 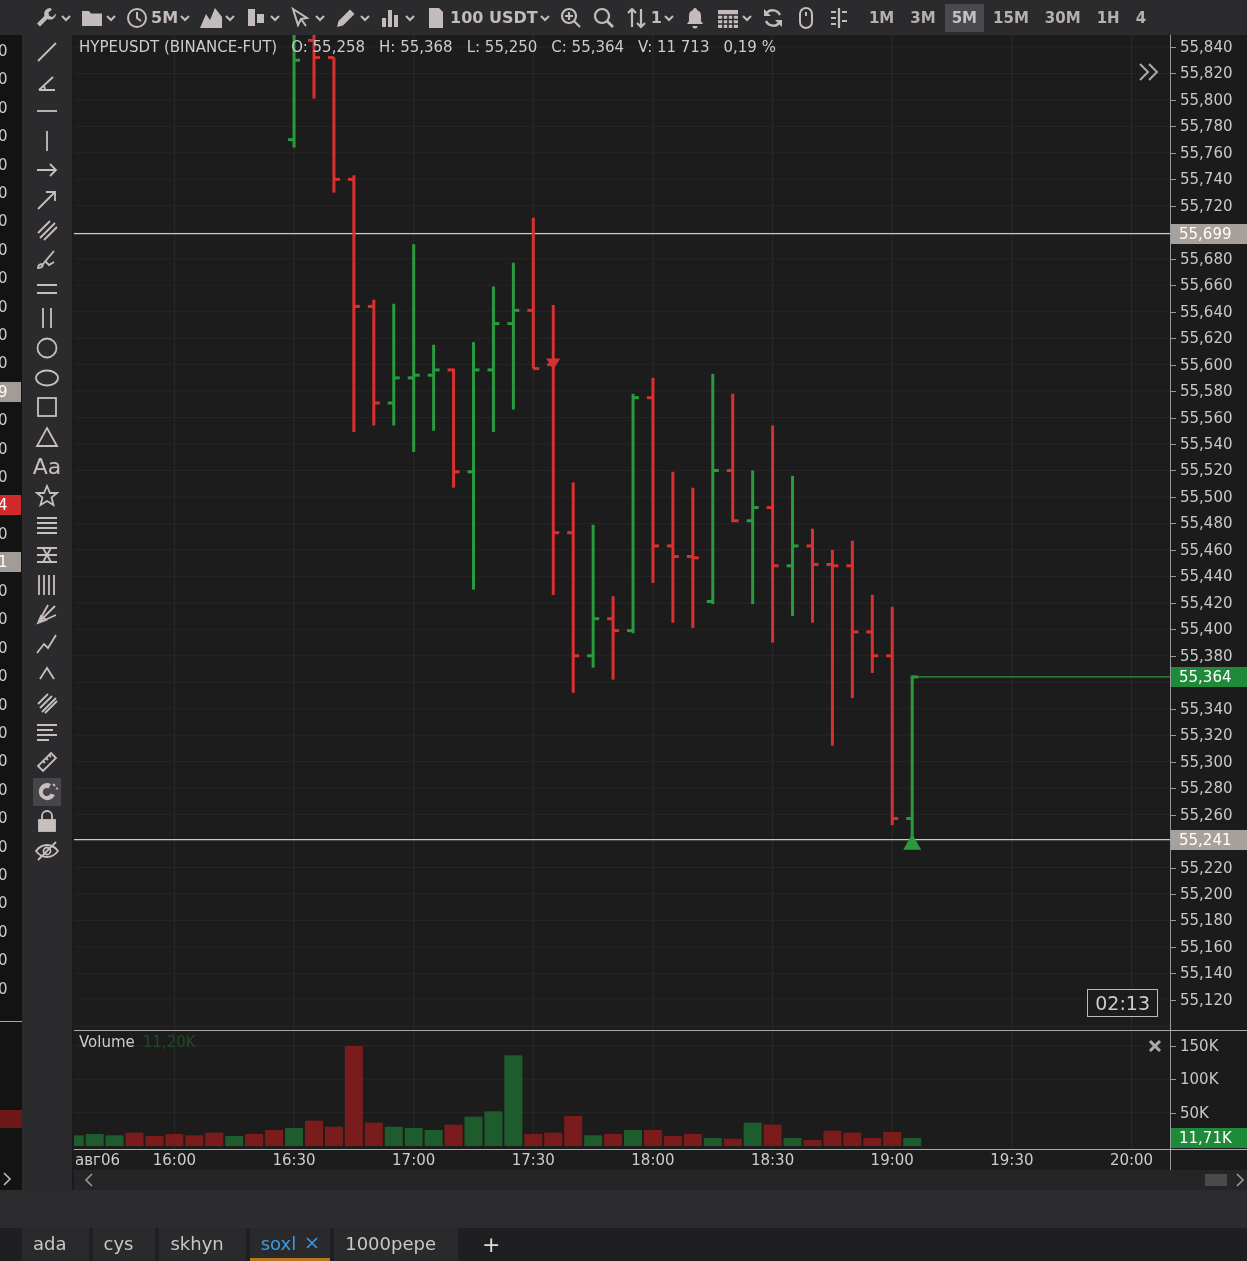 I want to click on symbol-tab: skhyn, so click(x=202, y=1244).